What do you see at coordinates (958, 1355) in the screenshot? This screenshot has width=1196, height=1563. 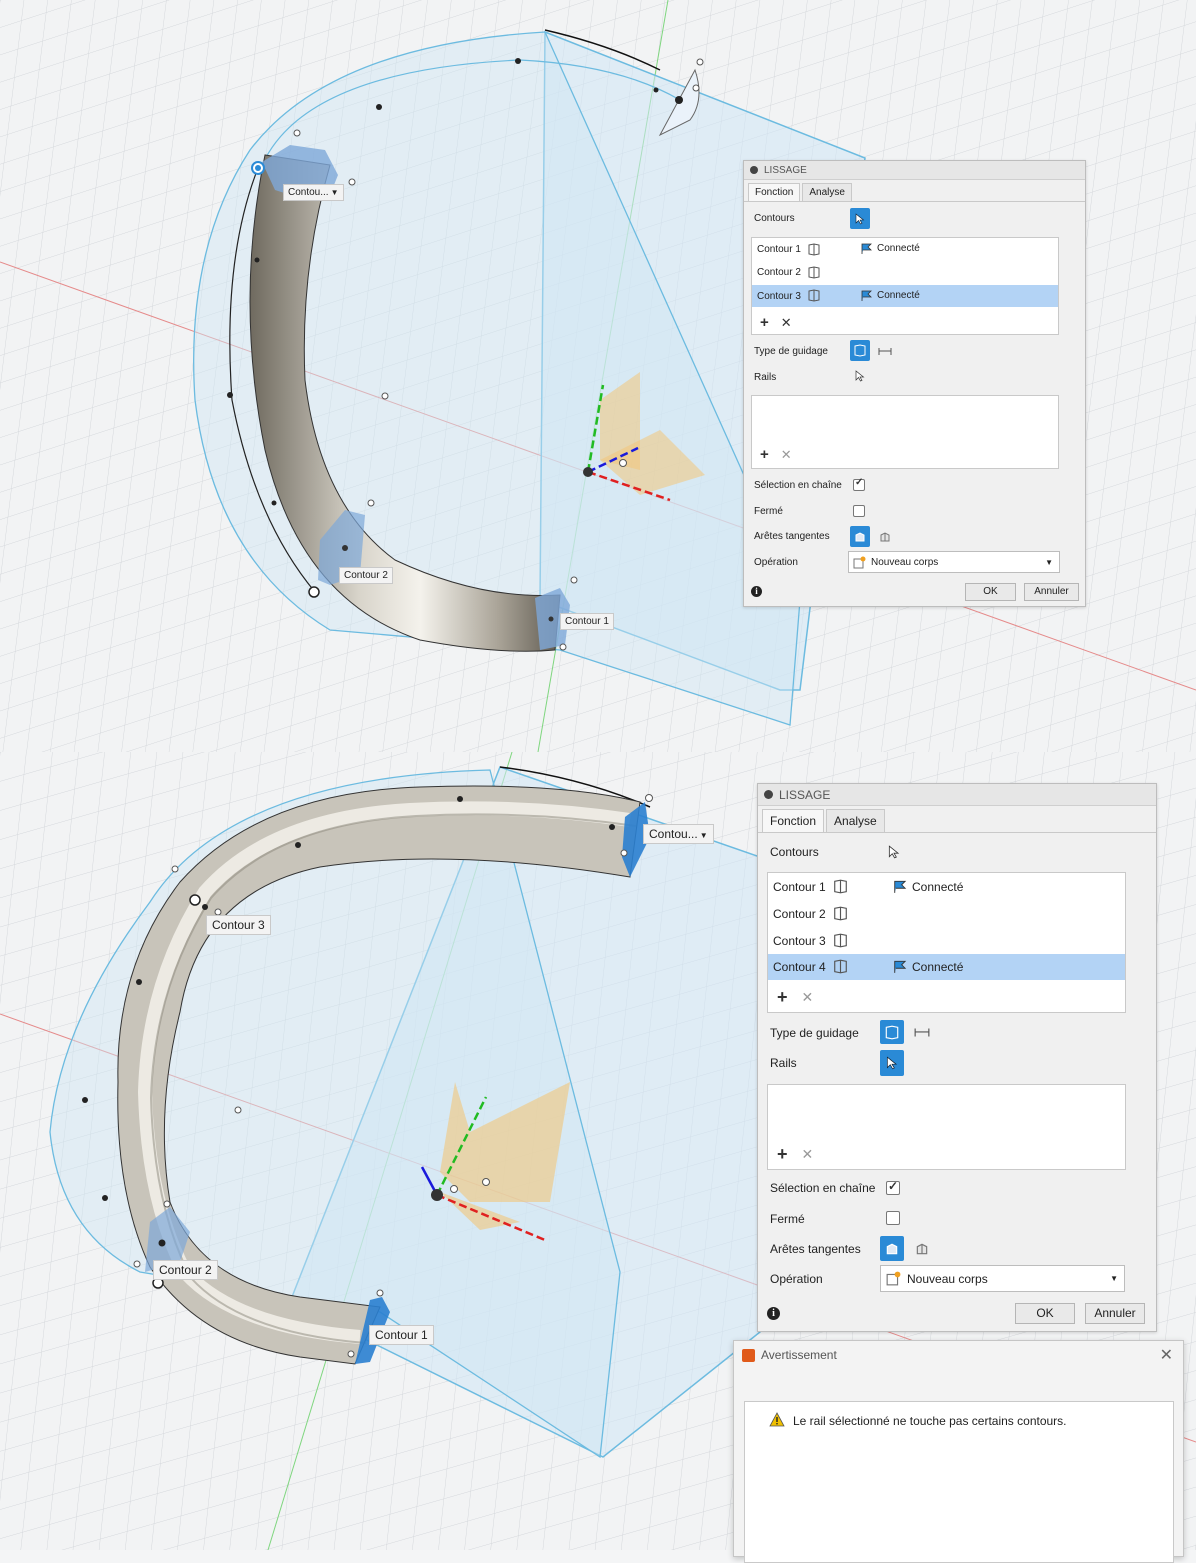 I see `dialog-header: Avertissement` at bounding box center [958, 1355].